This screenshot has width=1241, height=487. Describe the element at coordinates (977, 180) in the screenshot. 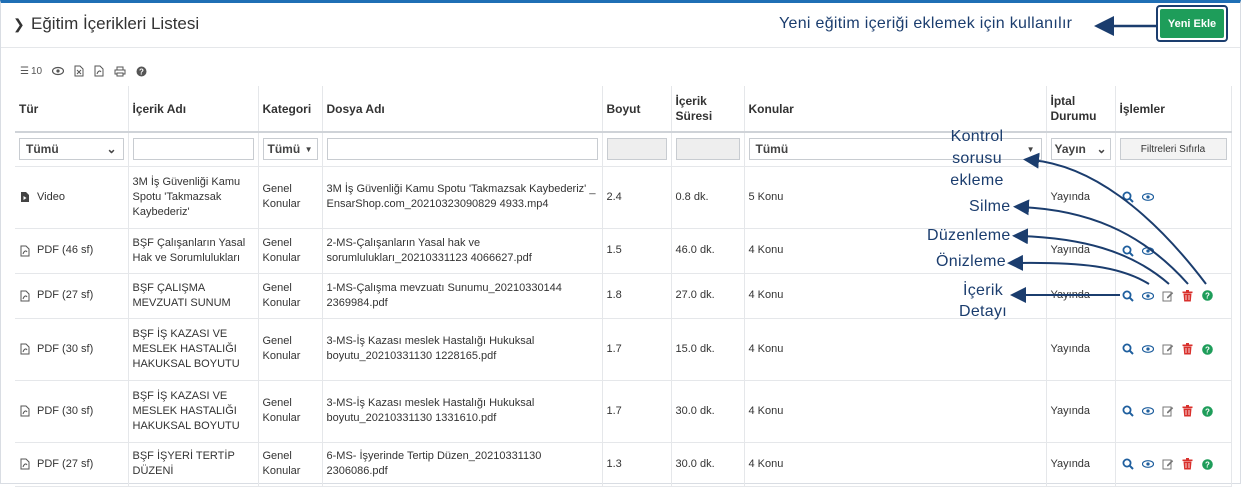

I see `callout-control-line3: ekleme` at that location.